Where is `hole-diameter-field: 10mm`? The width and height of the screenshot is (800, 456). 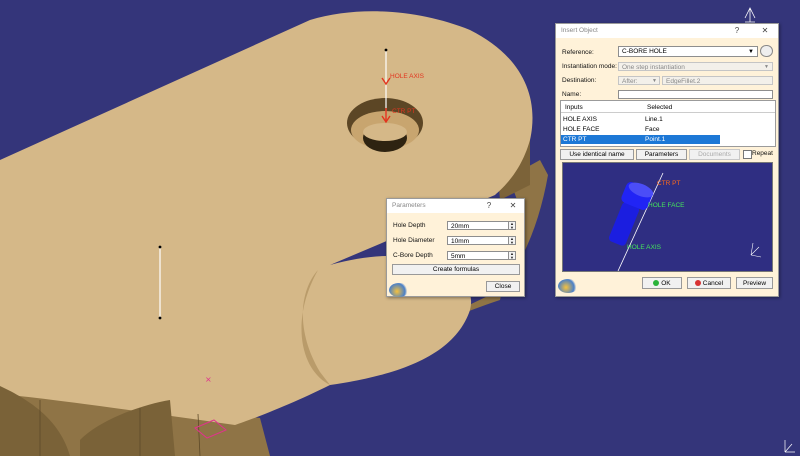 hole-diameter-field: 10mm is located at coordinates (478, 240).